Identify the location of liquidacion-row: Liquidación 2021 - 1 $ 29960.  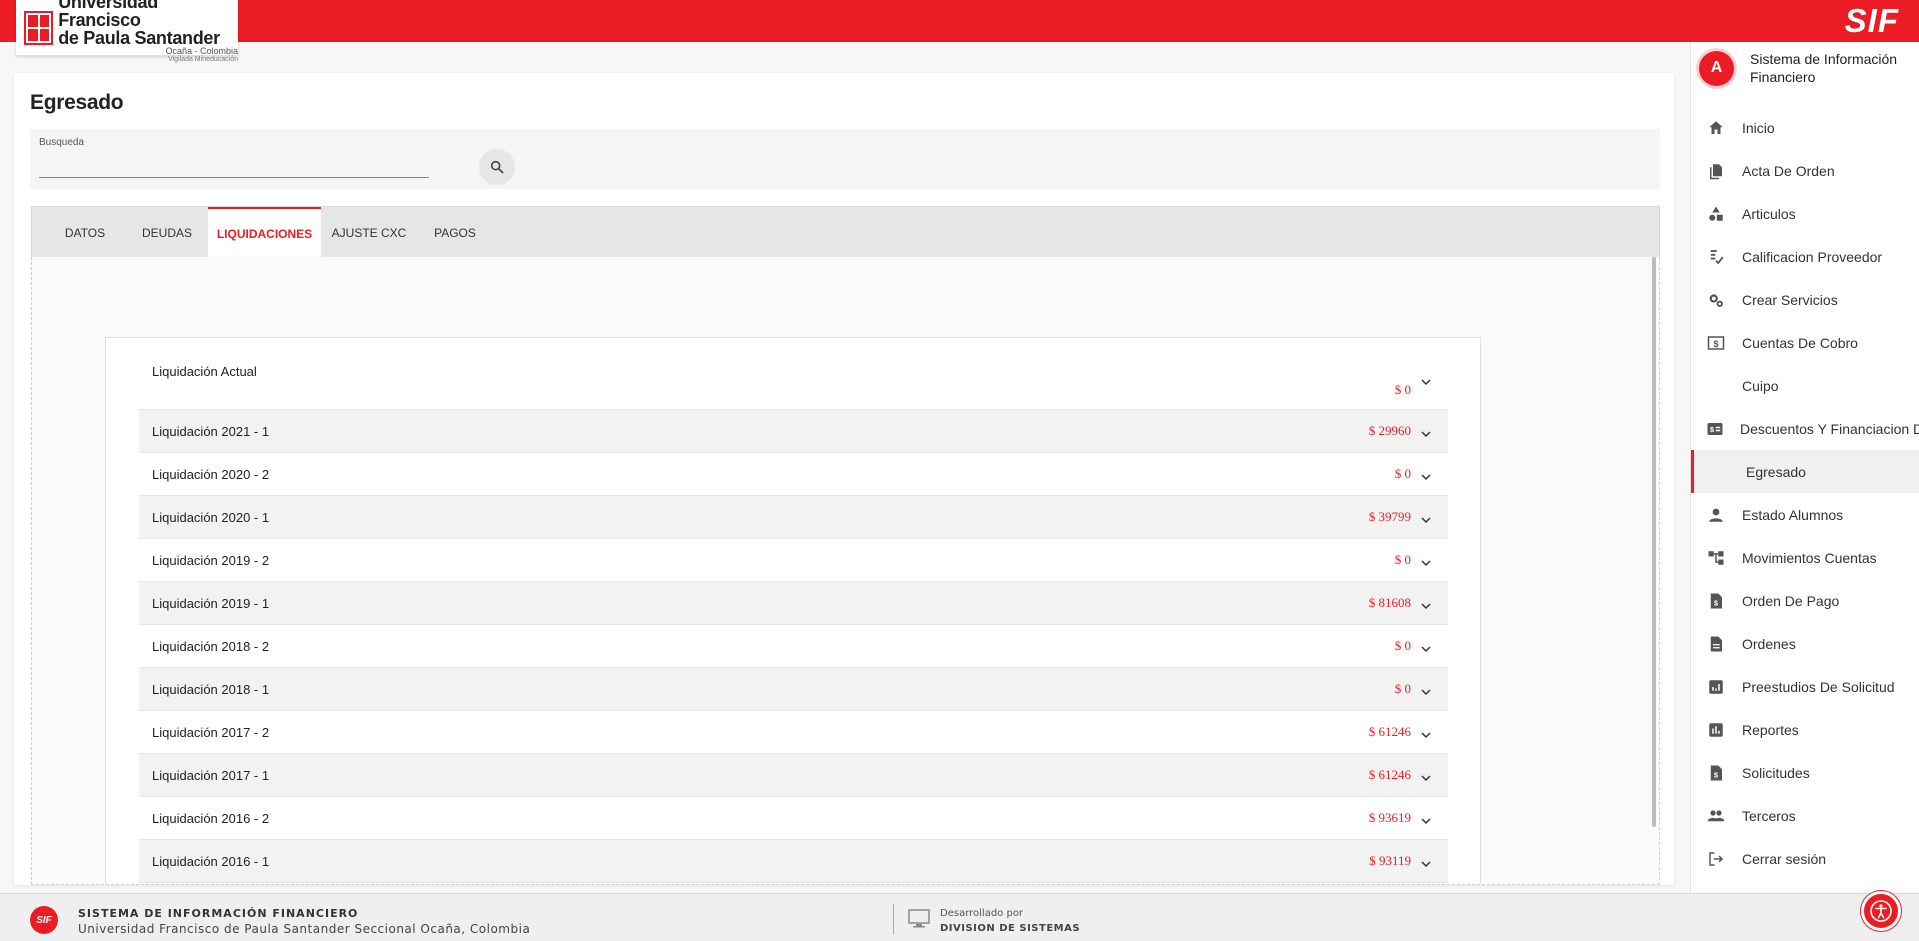
(793, 431).